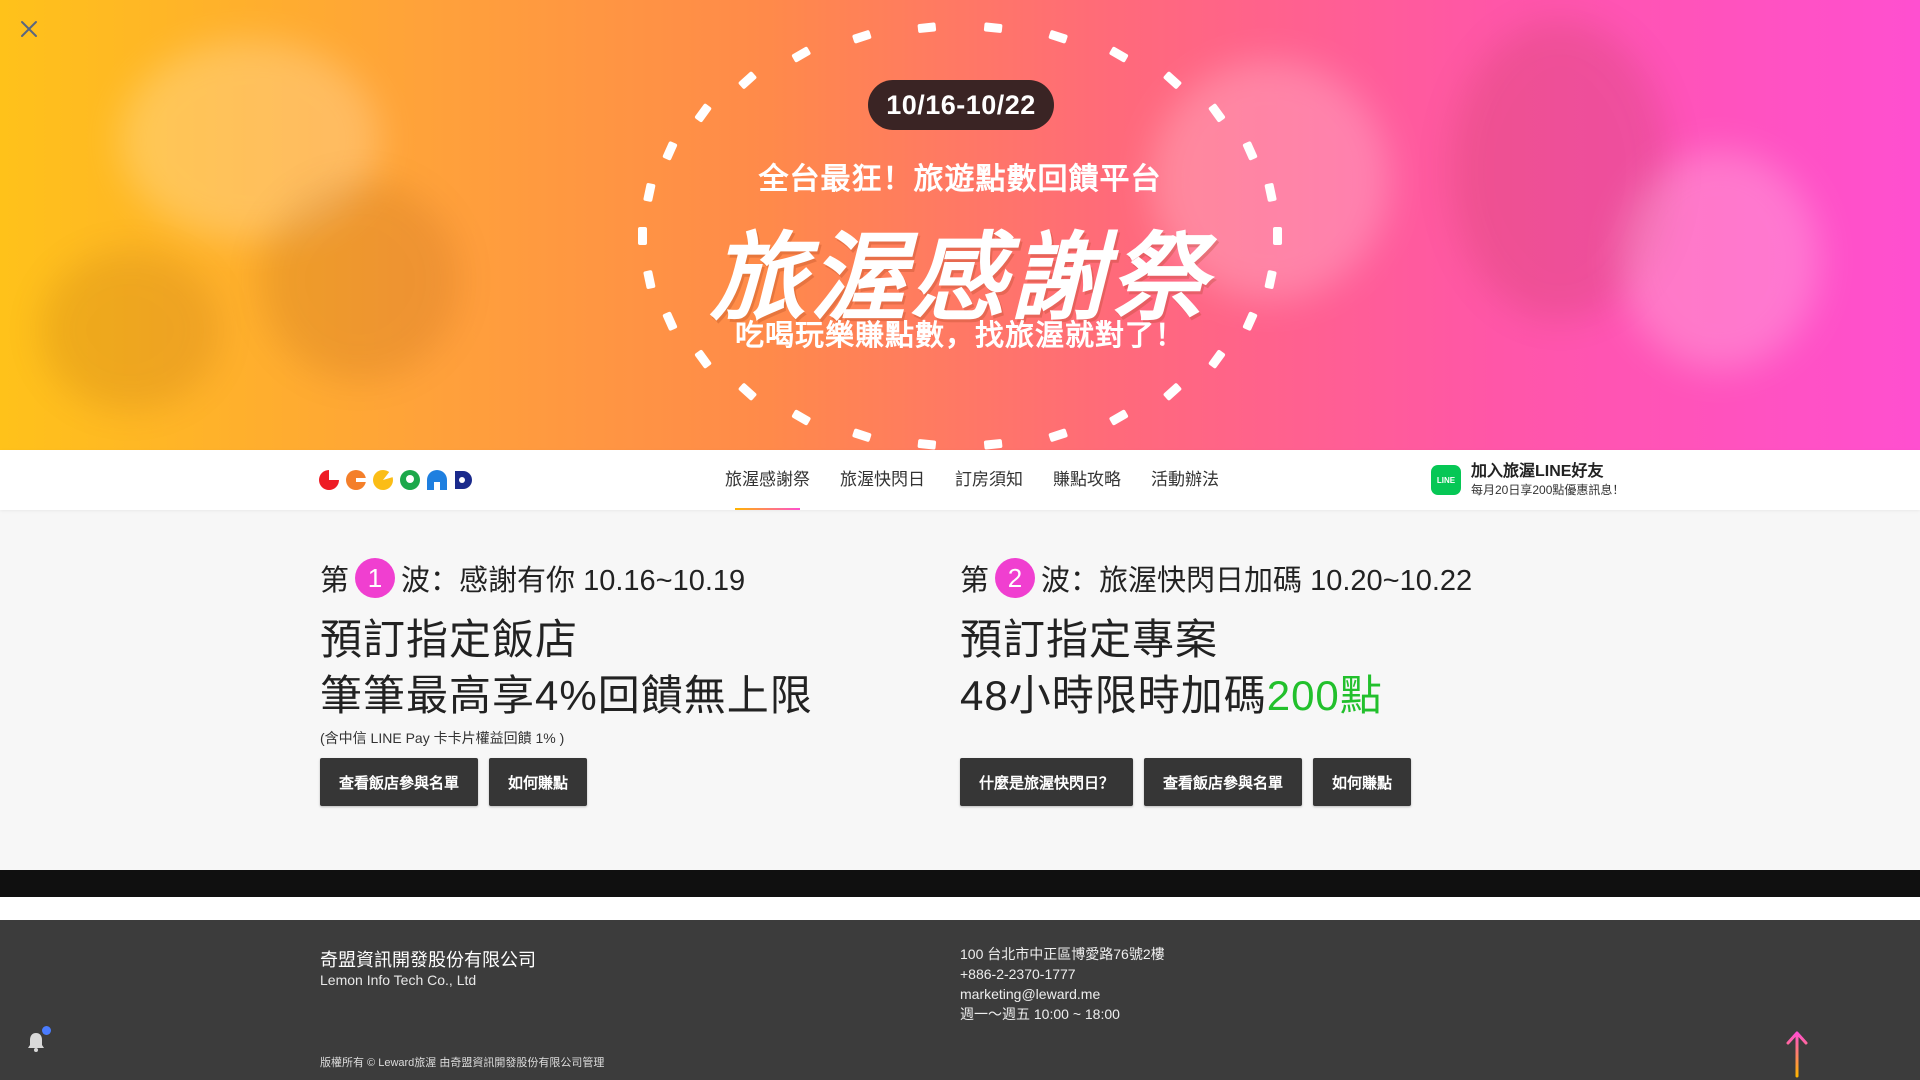 The height and width of the screenshot is (1080, 1920). What do you see at coordinates (410, 480) in the screenshot?
I see `logo-glyph-a` at bounding box center [410, 480].